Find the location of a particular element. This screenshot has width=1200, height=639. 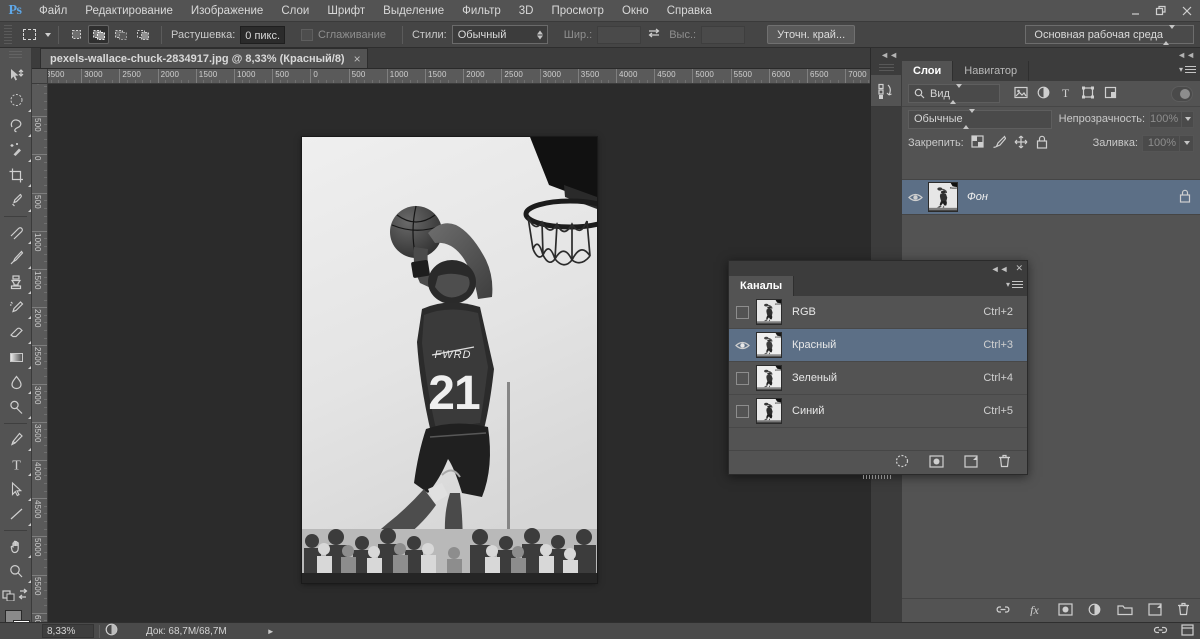

opacity-chevron-down-icon is located at coordinates (1188, 119).